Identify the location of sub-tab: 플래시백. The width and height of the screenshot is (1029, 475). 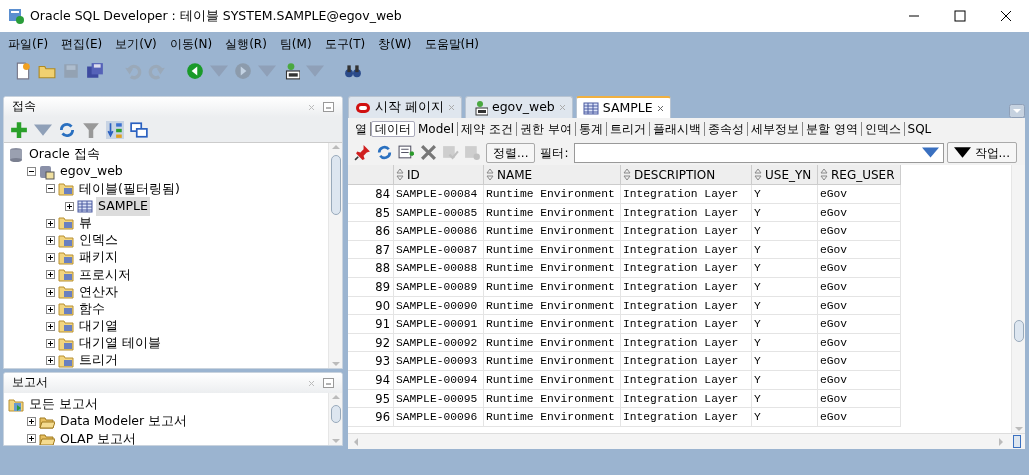
(677, 129).